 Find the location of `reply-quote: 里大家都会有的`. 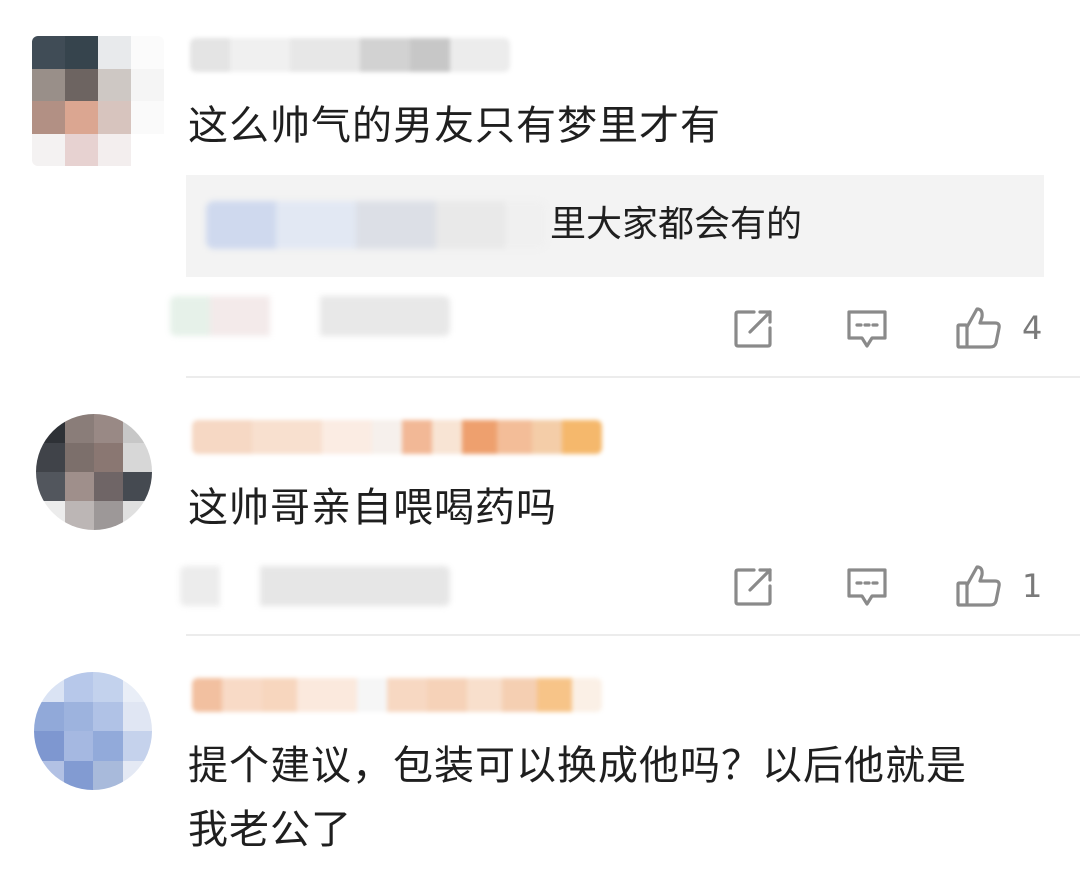

reply-quote: 里大家都会有的 is located at coordinates (615, 226).